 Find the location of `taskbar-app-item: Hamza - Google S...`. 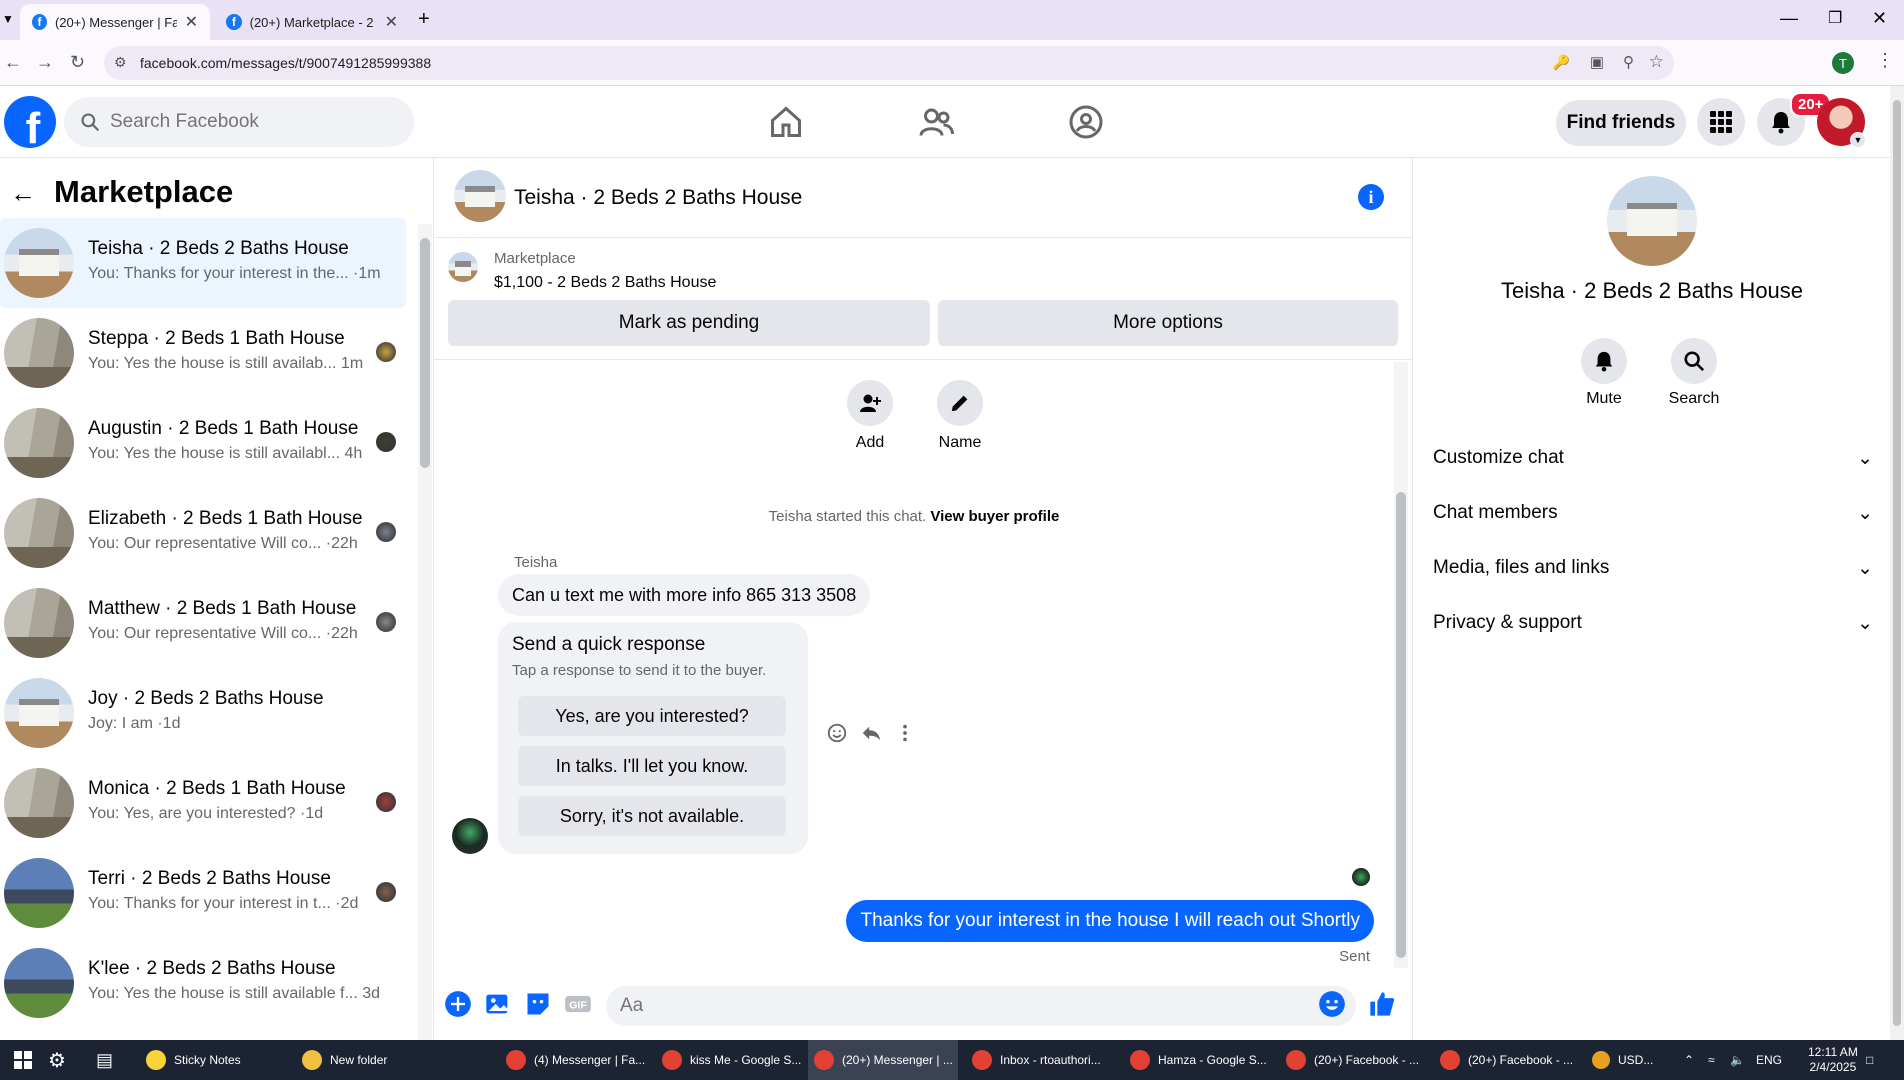

taskbar-app-item: Hamza - Google S... is located at coordinates (1199, 1060).